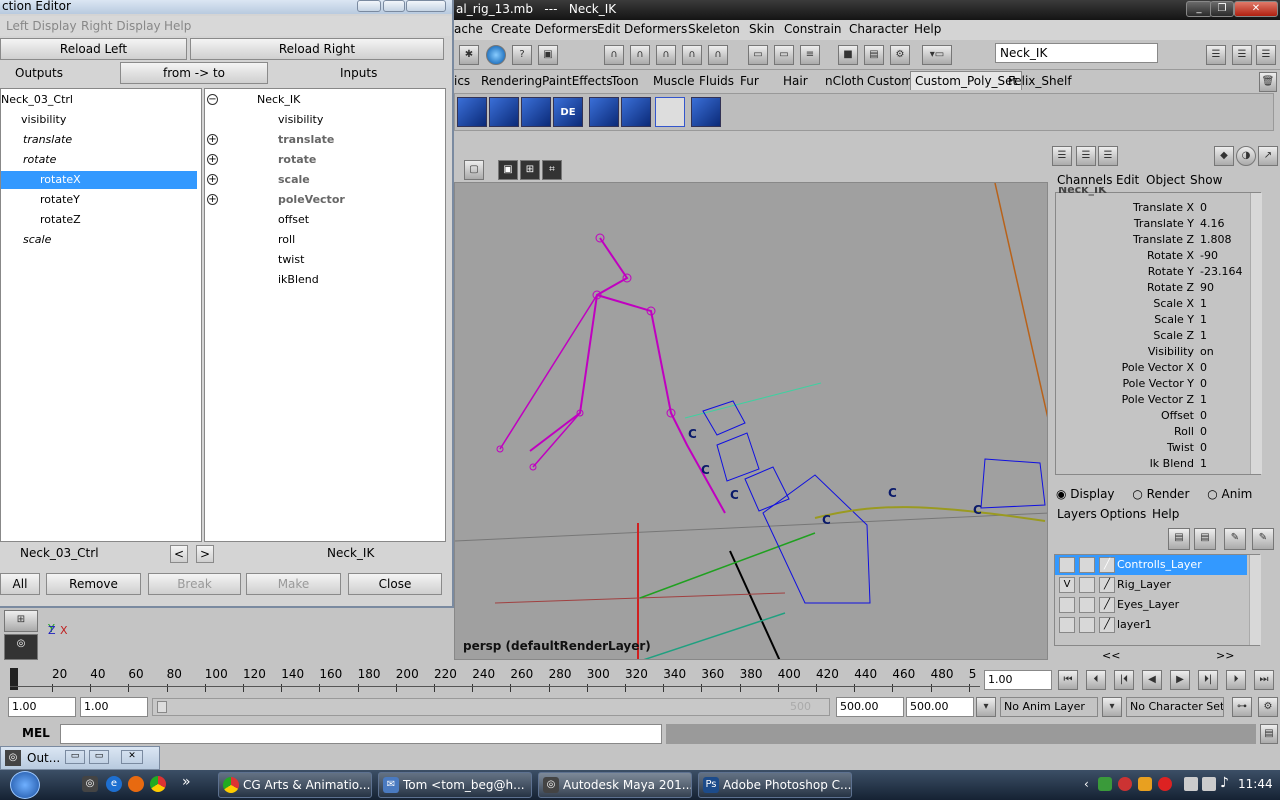 This screenshot has width=1280, height=800. I want to click on object-name-input: Neck_IK, so click(1076, 53).